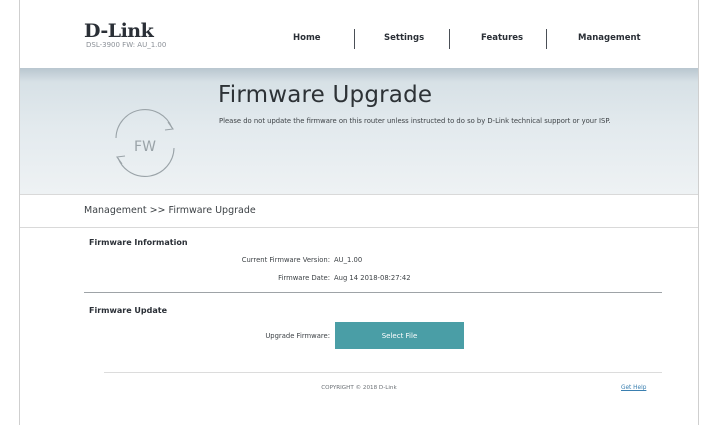 This screenshot has height=425, width=719. I want to click on current-version-value: AU_1.00, so click(348, 260).